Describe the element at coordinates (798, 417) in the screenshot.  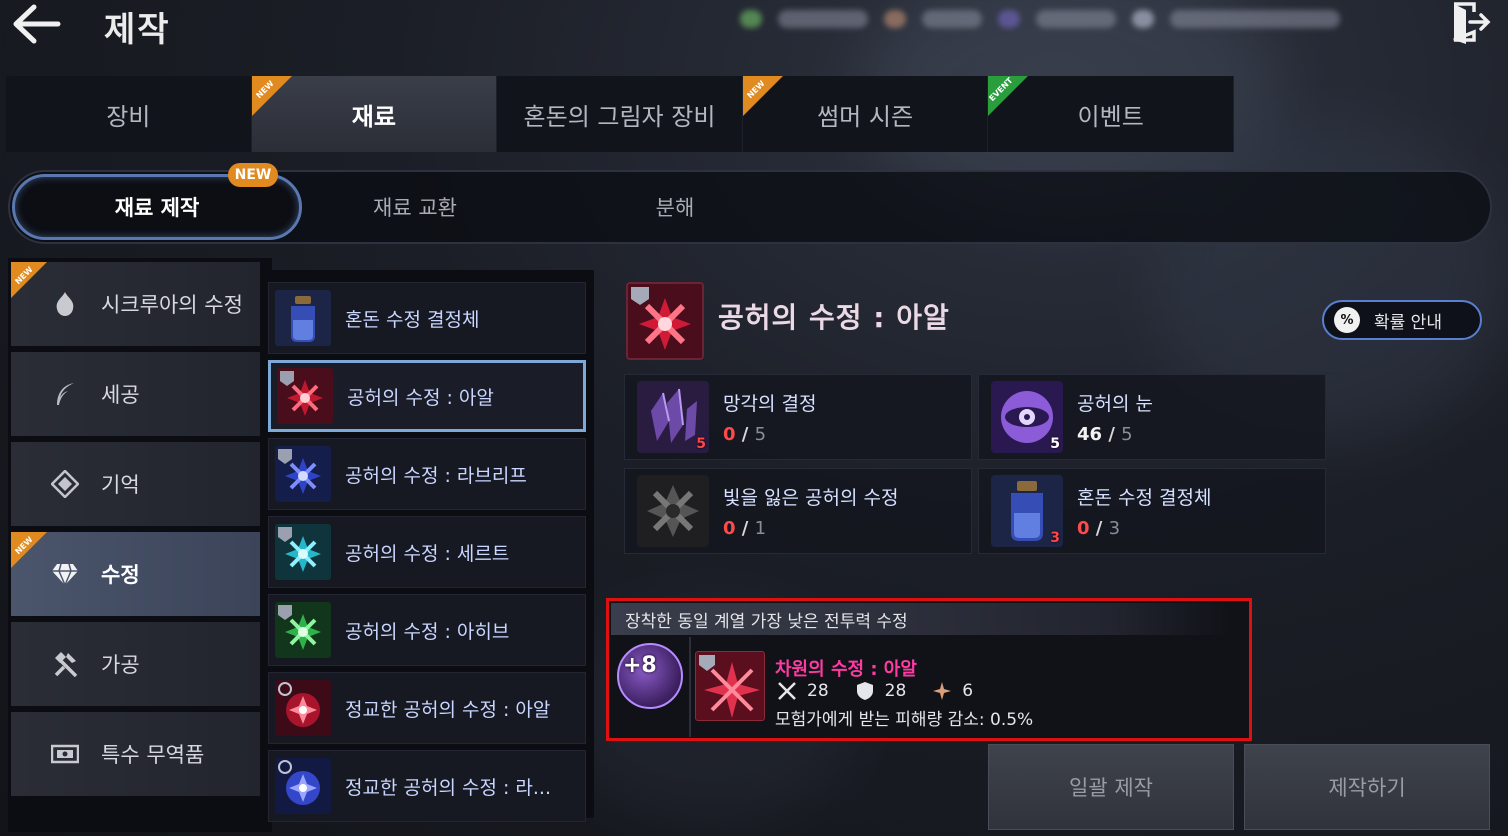
I see `ingredient-card: 5 망각의 결정 0 / 5` at that location.